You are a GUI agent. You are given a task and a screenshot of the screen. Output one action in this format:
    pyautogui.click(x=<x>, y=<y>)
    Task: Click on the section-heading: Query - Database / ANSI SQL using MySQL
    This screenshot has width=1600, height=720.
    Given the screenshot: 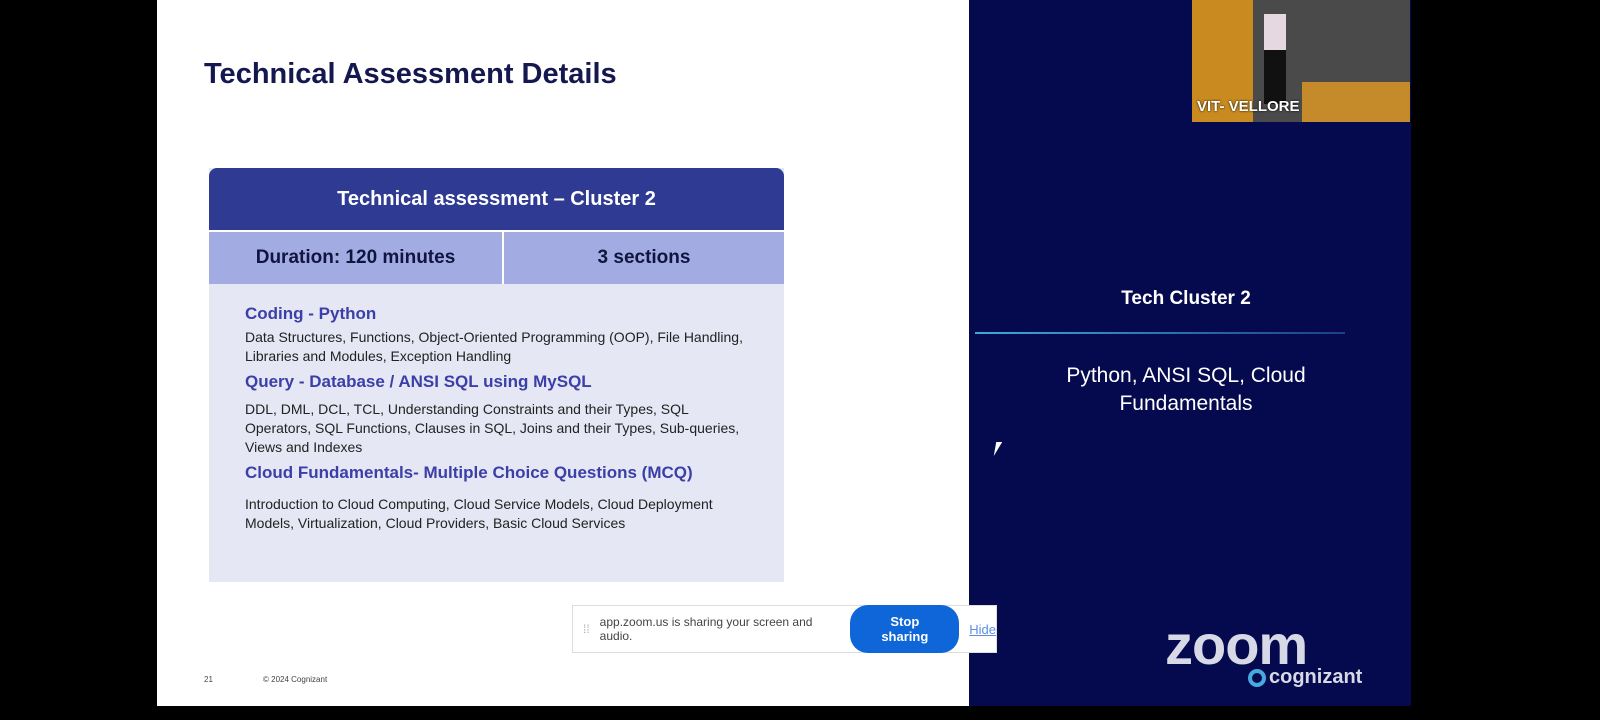 What is the action you would take?
    pyautogui.click(x=418, y=381)
    